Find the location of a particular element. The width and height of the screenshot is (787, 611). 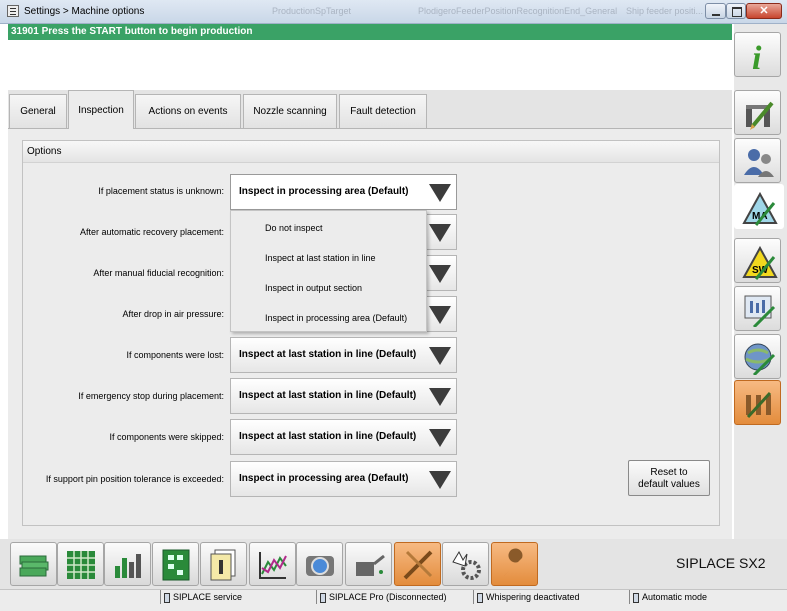

info-icon: i is located at coordinates (757, 56).